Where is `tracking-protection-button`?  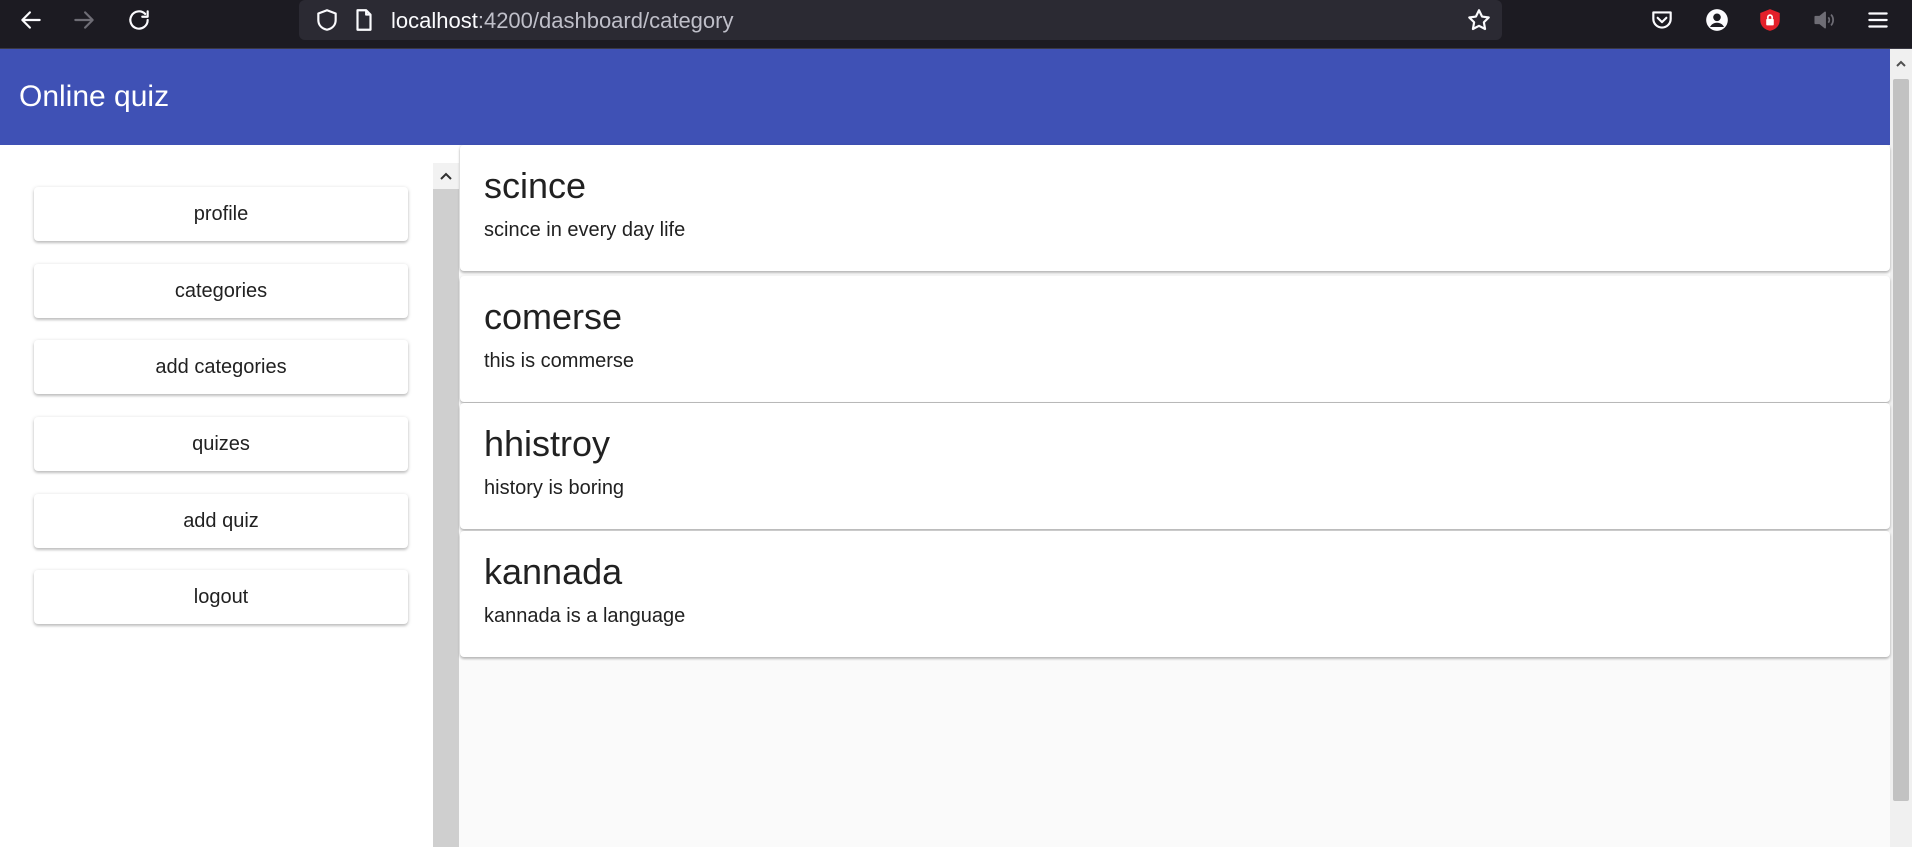
tracking-protection-button is located at coordinates (327, 20).